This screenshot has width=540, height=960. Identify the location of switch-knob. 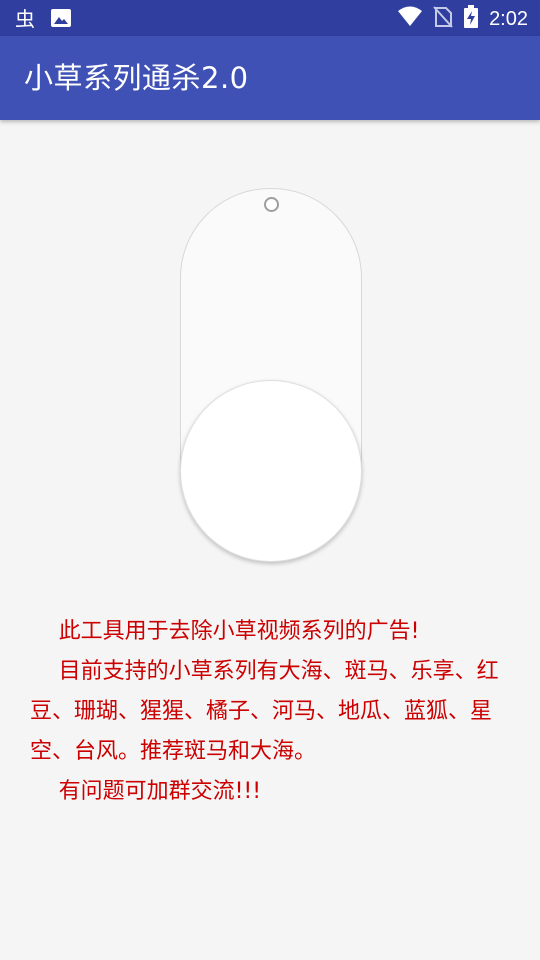
(271, 471).